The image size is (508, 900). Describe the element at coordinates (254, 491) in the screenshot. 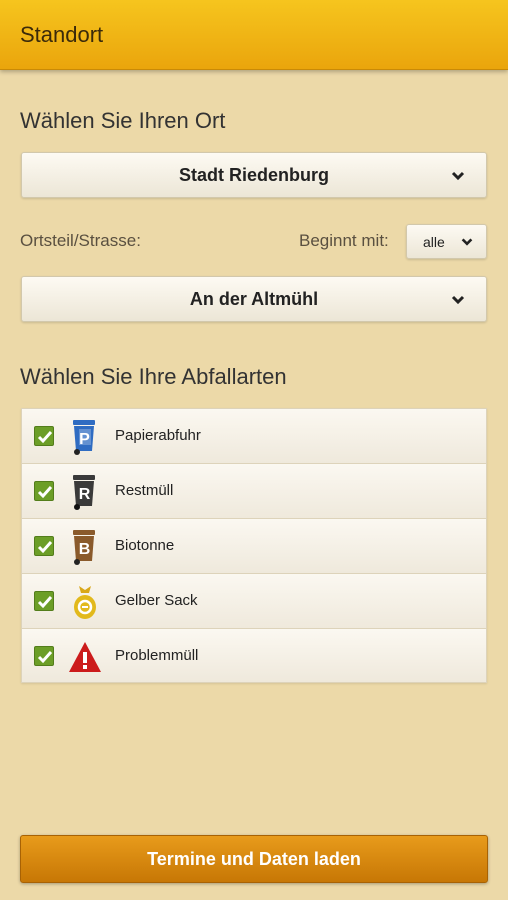

I see `list-item: R Restmüll` at that location.